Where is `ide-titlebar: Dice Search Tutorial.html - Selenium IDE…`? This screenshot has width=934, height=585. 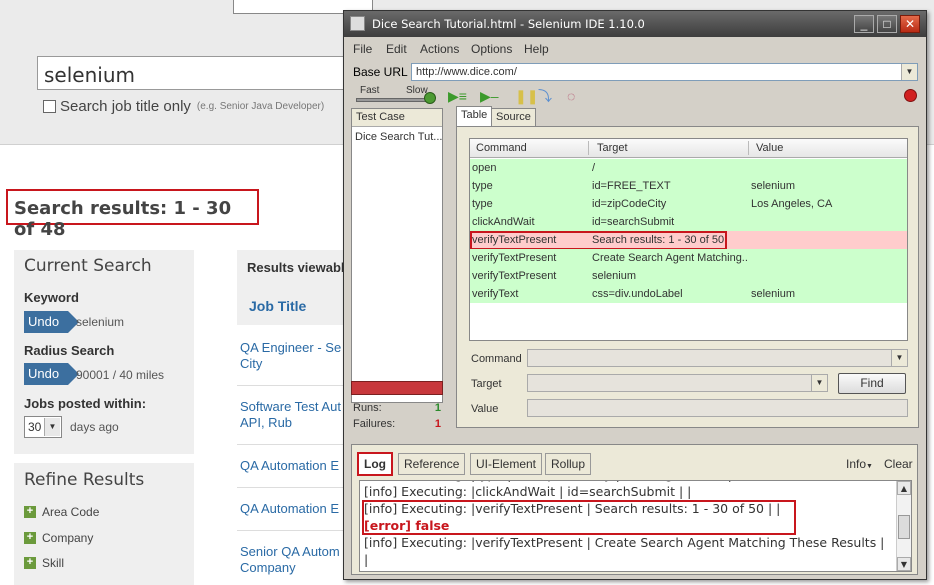
ide-titlebar: Dice Search Tutorial.html - Selenium IDE… is located at coordinates (635, 24).